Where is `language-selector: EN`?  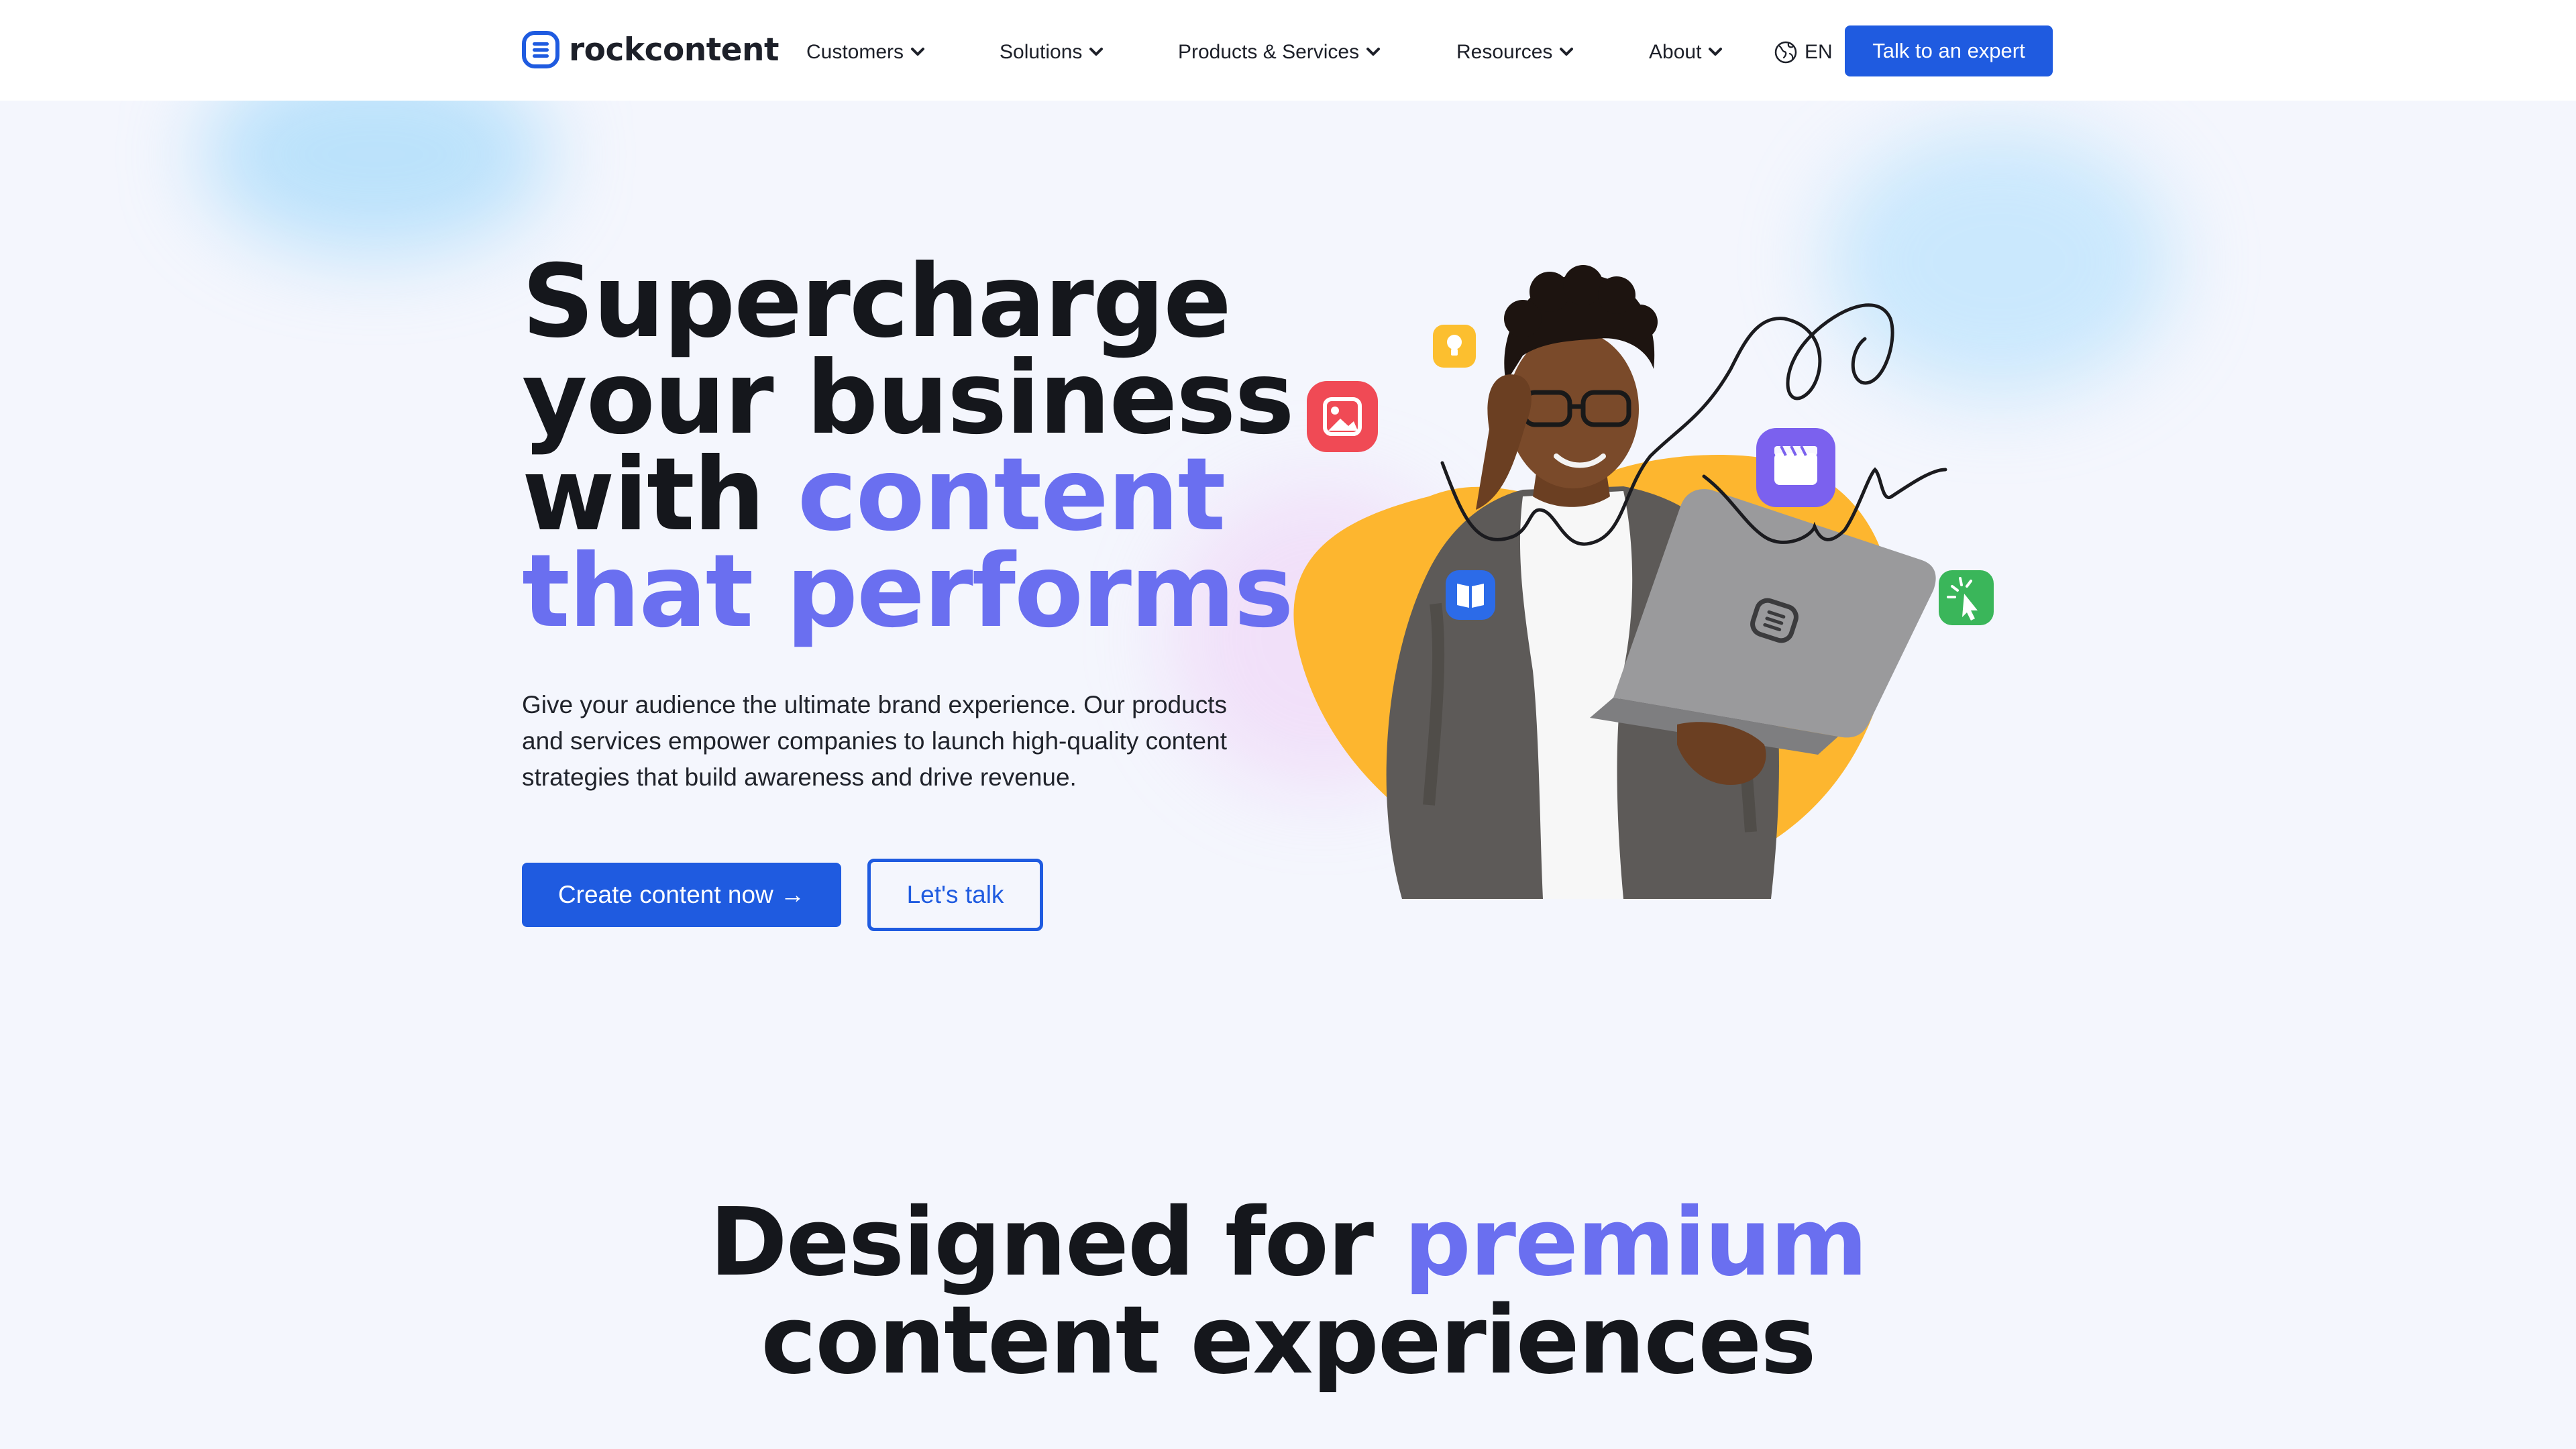 language-selector: EN is located at coordinates (1803, 52).